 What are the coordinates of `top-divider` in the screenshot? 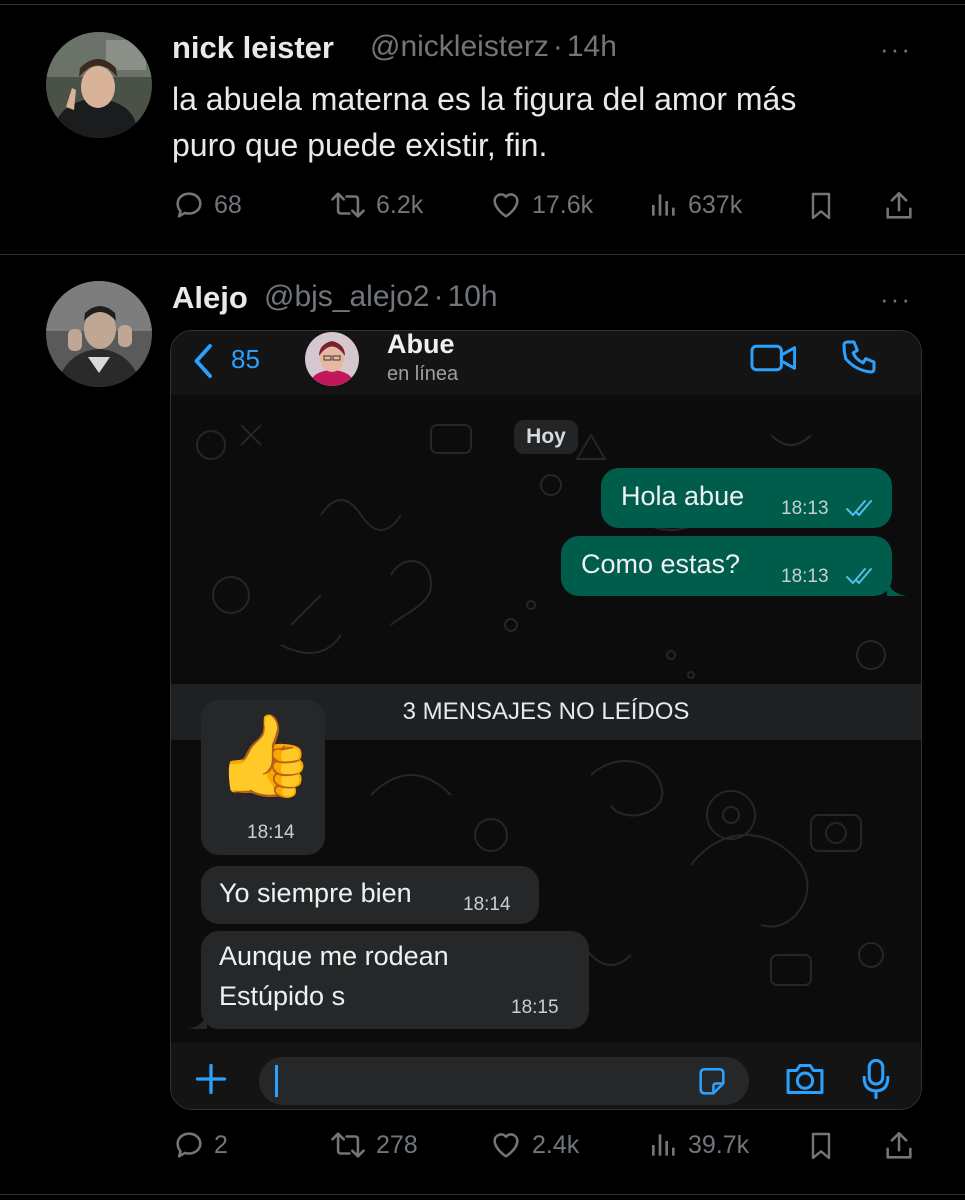 It's located at (482, 4).